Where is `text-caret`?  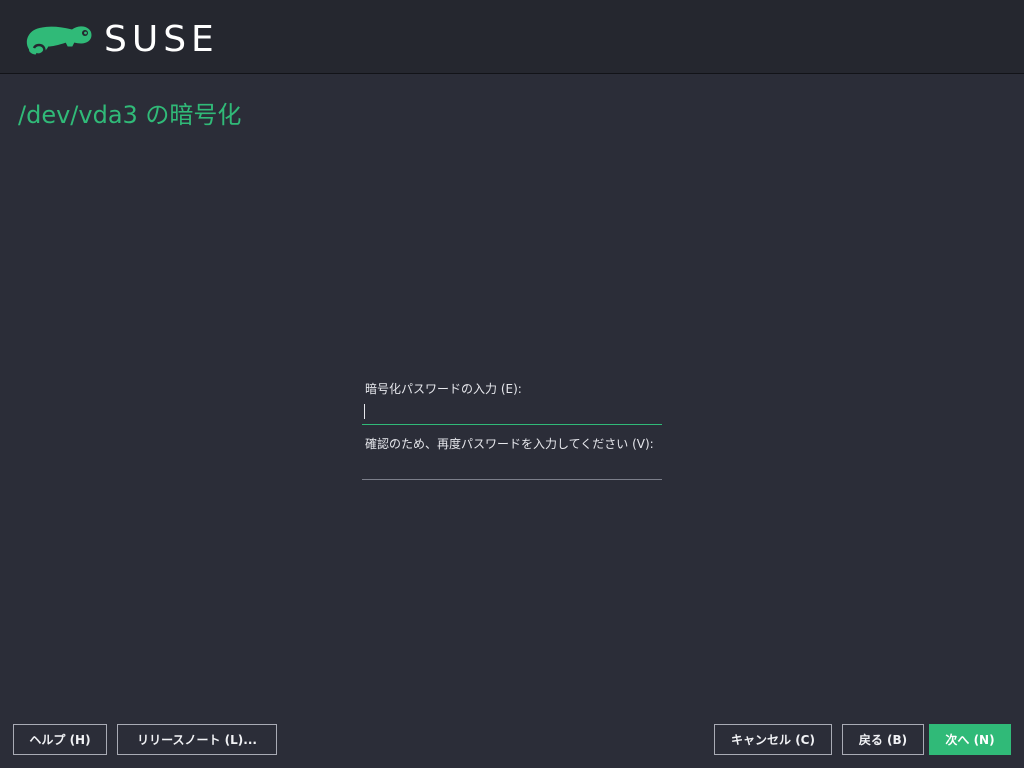 text-caret is located at coordinates (364, 411).